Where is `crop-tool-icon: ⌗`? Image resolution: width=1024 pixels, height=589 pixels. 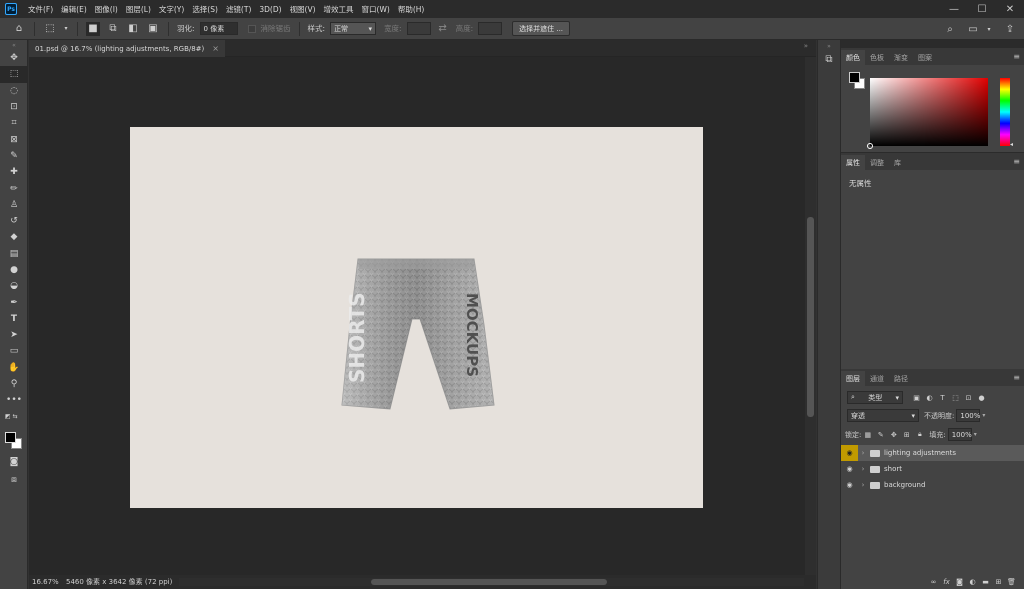
crop-tool-icon: ⌗ is located at coordinates (14, 123).